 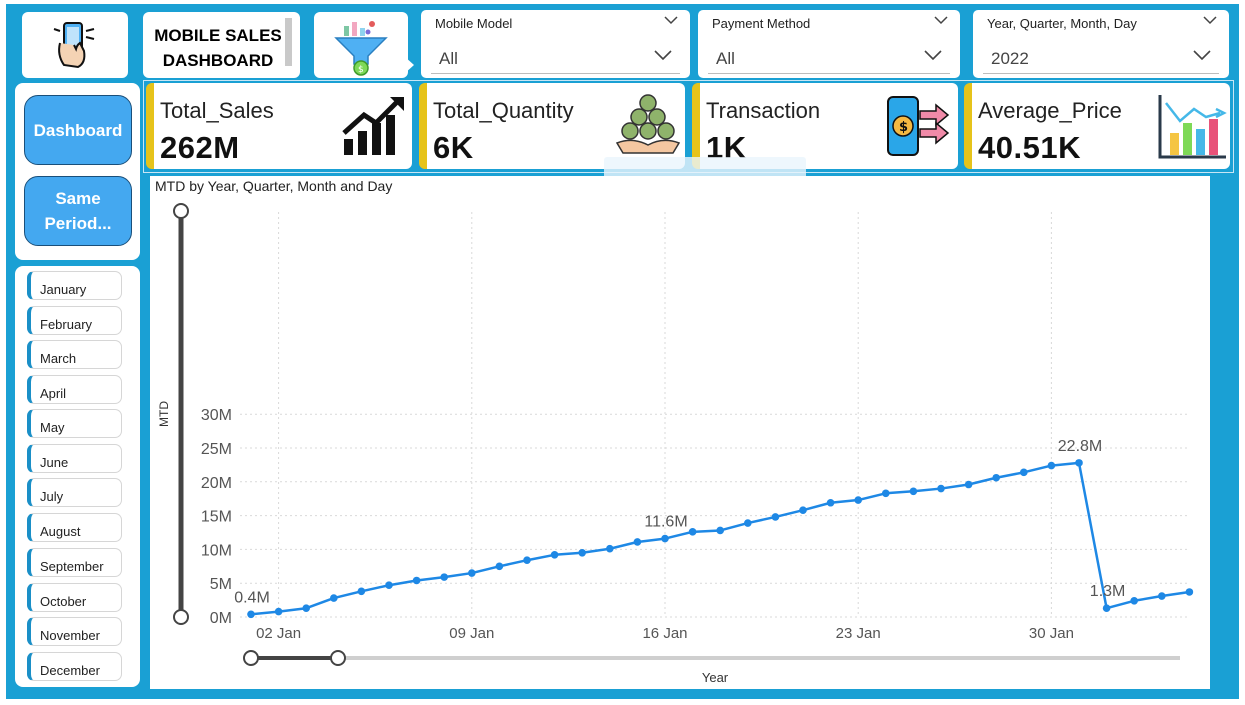 What do you see at coordinates (74, 354) in the screenshot?
I see `month-item-march: March` at bounding box center [74, 354].